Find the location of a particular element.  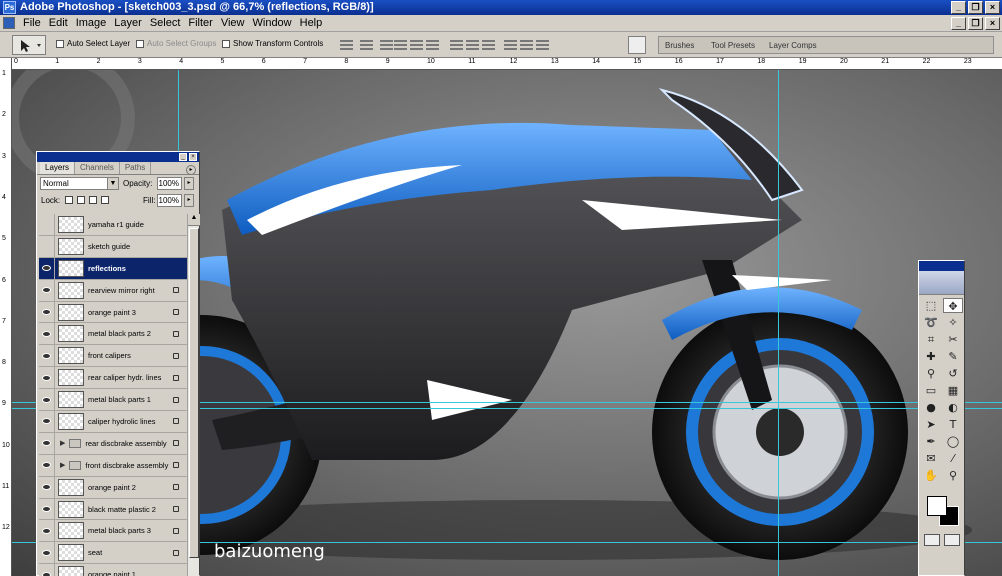

healing-tool-icon: ✚ is located at coordinates (931, 356).